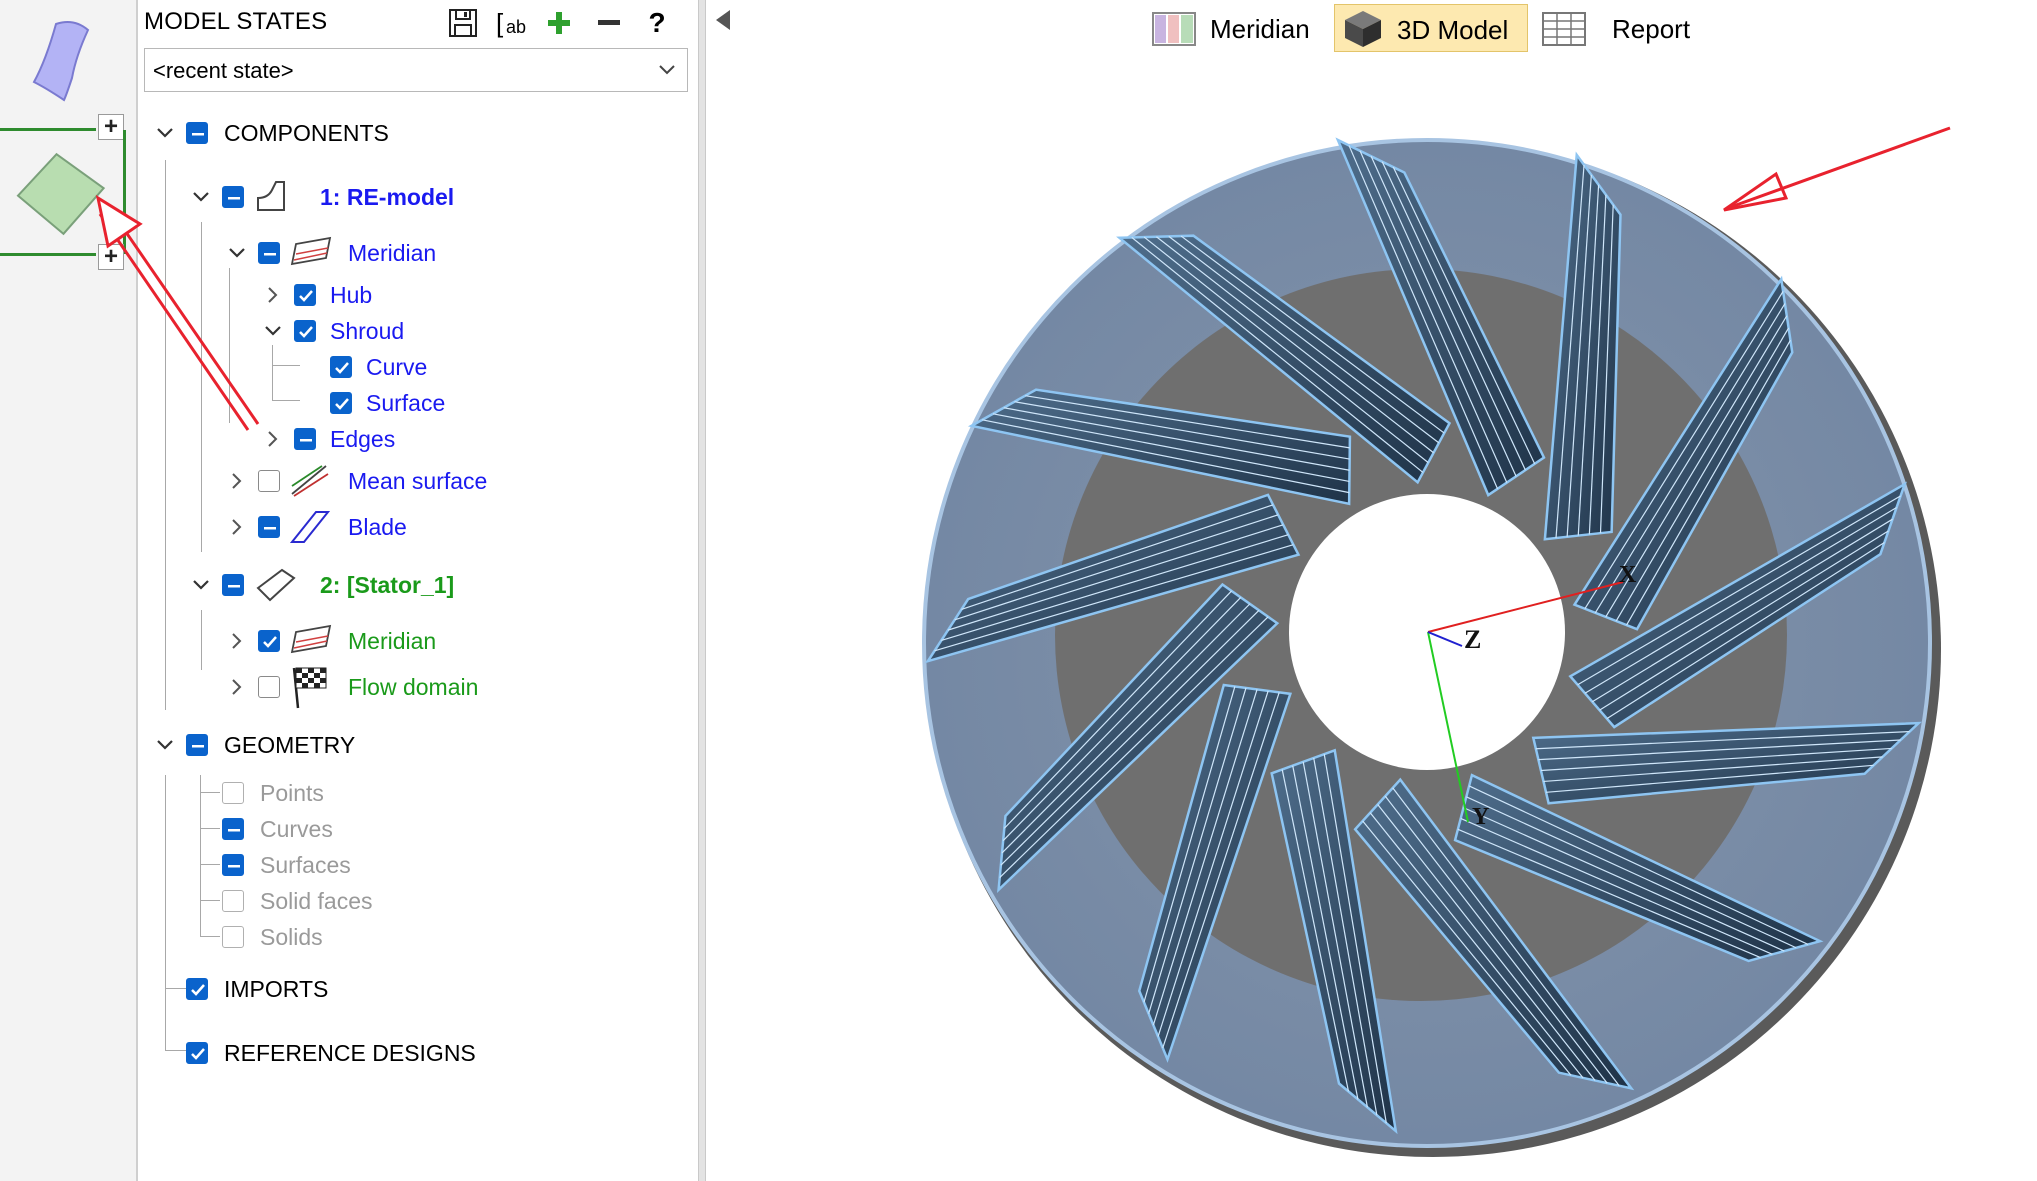 The height and width of the screenshot is (1181, 2037). Describe the element at coordinates (1480, 817) in the screenshot. I see `y-axis-label: Y` at that location.